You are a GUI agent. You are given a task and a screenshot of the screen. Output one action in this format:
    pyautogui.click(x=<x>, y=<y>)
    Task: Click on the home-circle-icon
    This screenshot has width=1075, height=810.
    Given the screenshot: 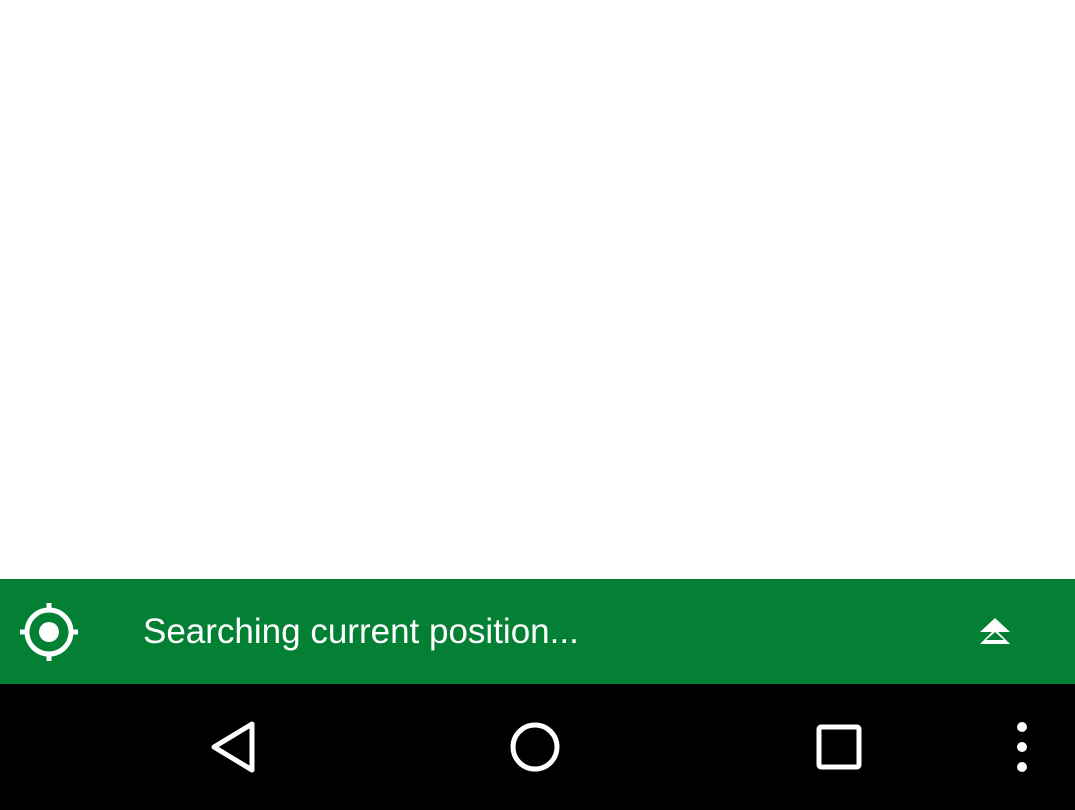 What is the action you would take?
    pyautogui.click(x=535, y=747)
    